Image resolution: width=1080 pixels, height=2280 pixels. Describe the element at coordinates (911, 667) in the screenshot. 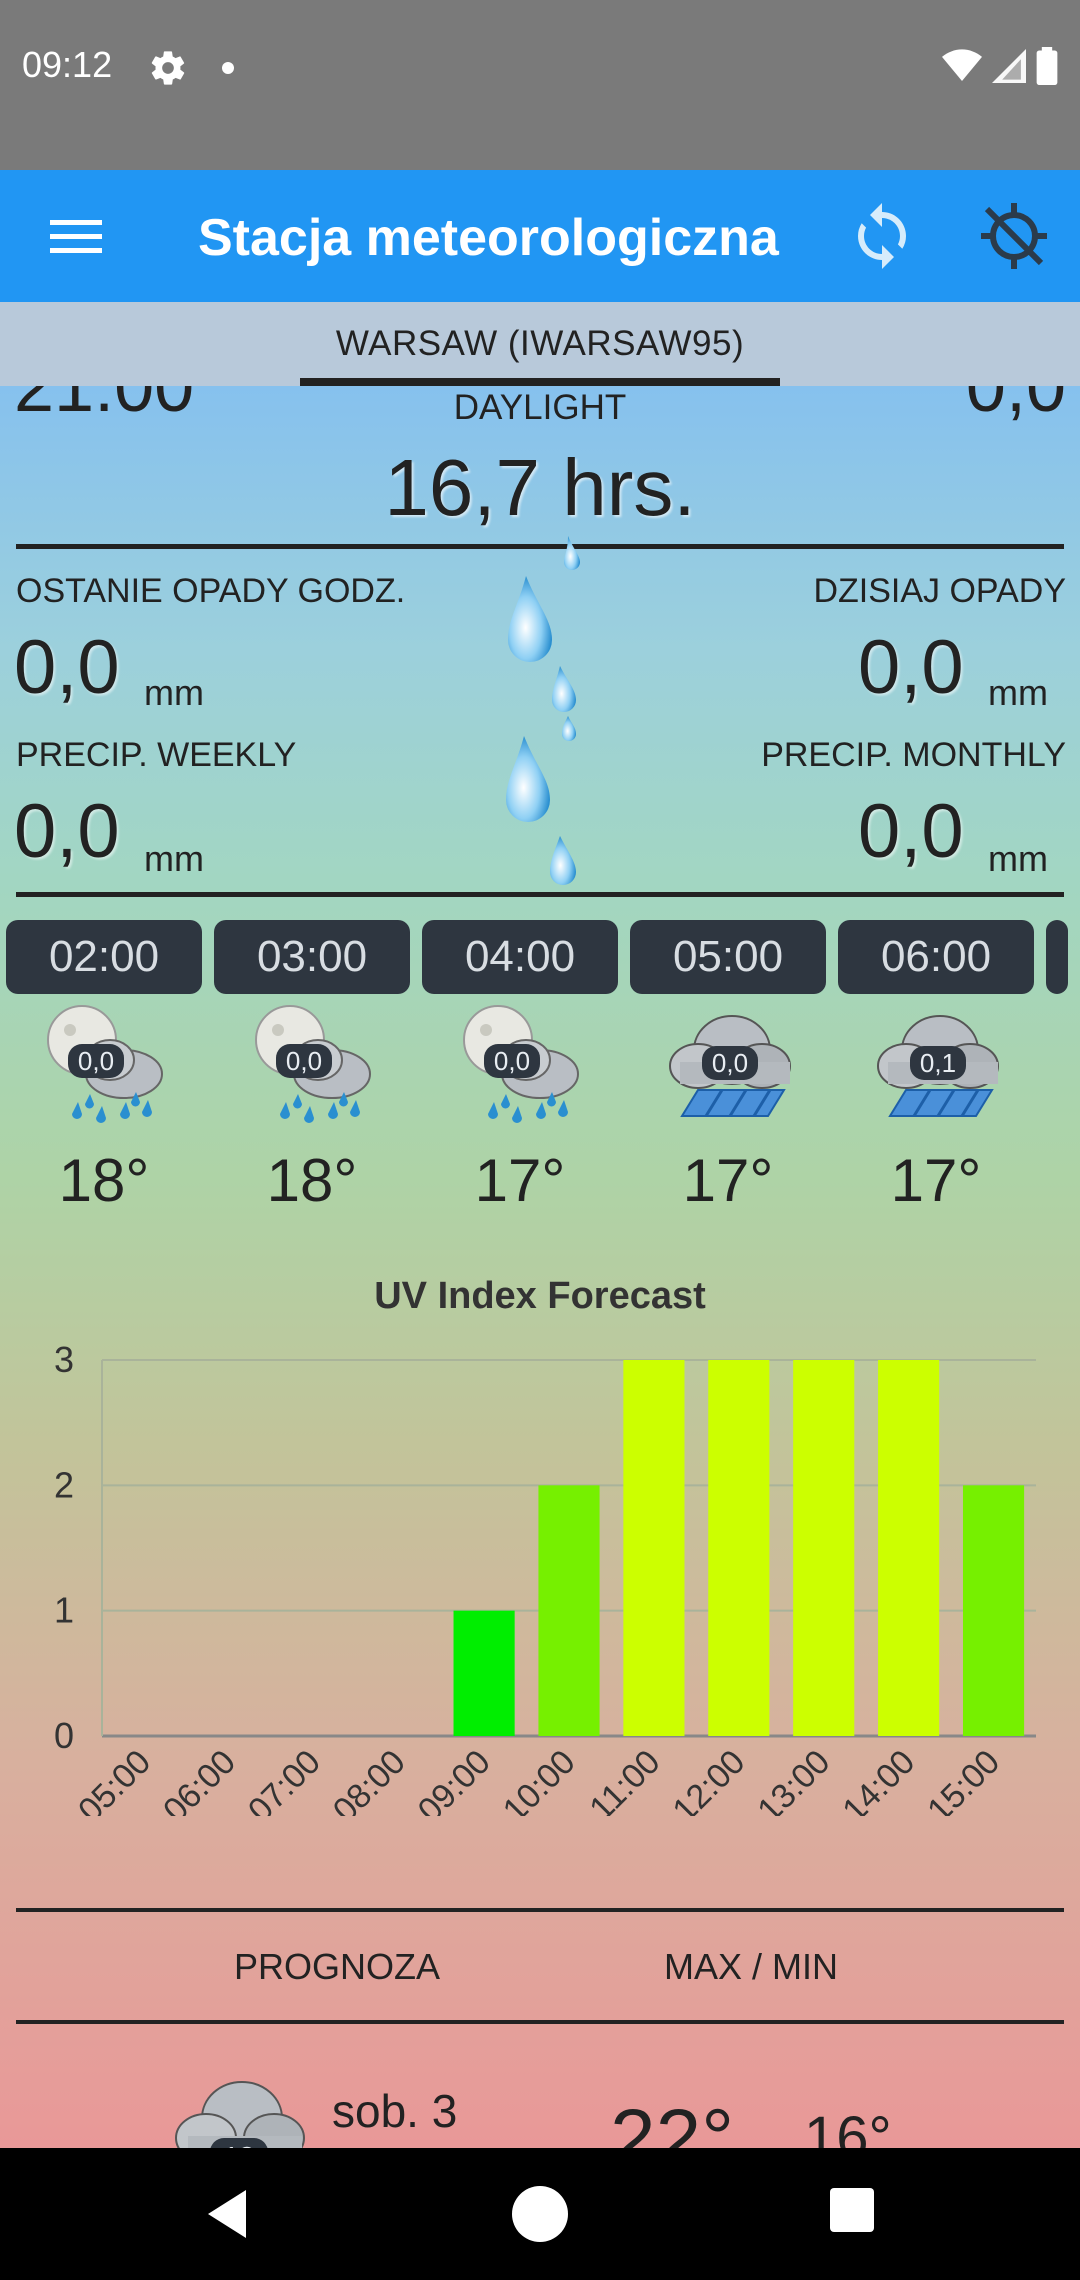

I see `today-precip-value: 0,0` at that location.